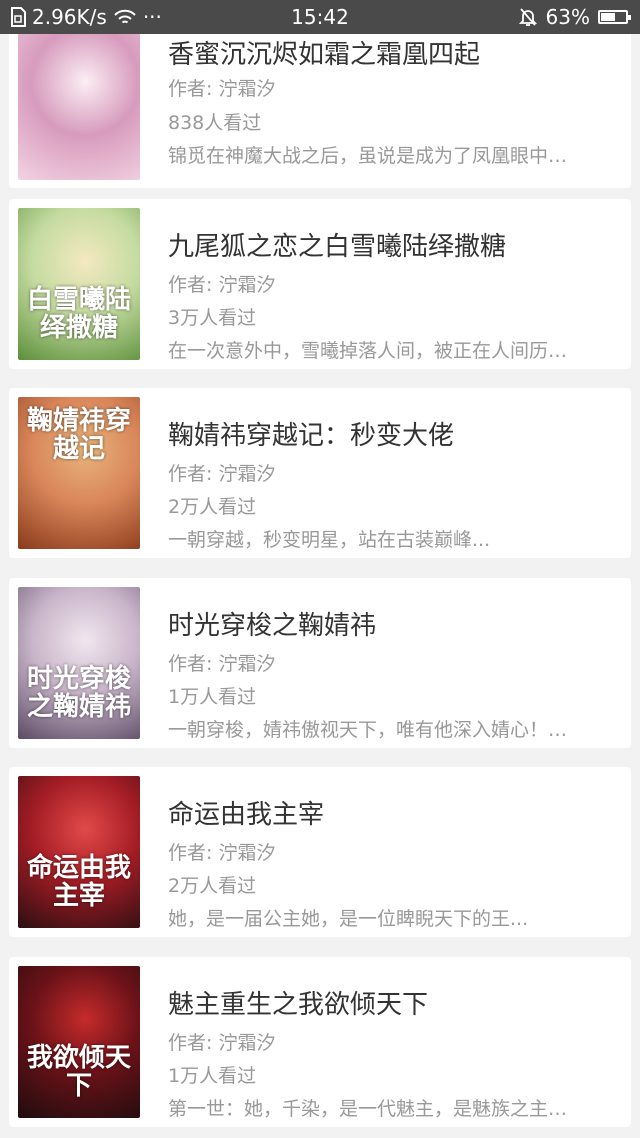 The width and height of the screenshot is (640, 1138). Describe the element at coordinates (567, 17) in the screenshot. I see `battery-percent: 63%` at that location.